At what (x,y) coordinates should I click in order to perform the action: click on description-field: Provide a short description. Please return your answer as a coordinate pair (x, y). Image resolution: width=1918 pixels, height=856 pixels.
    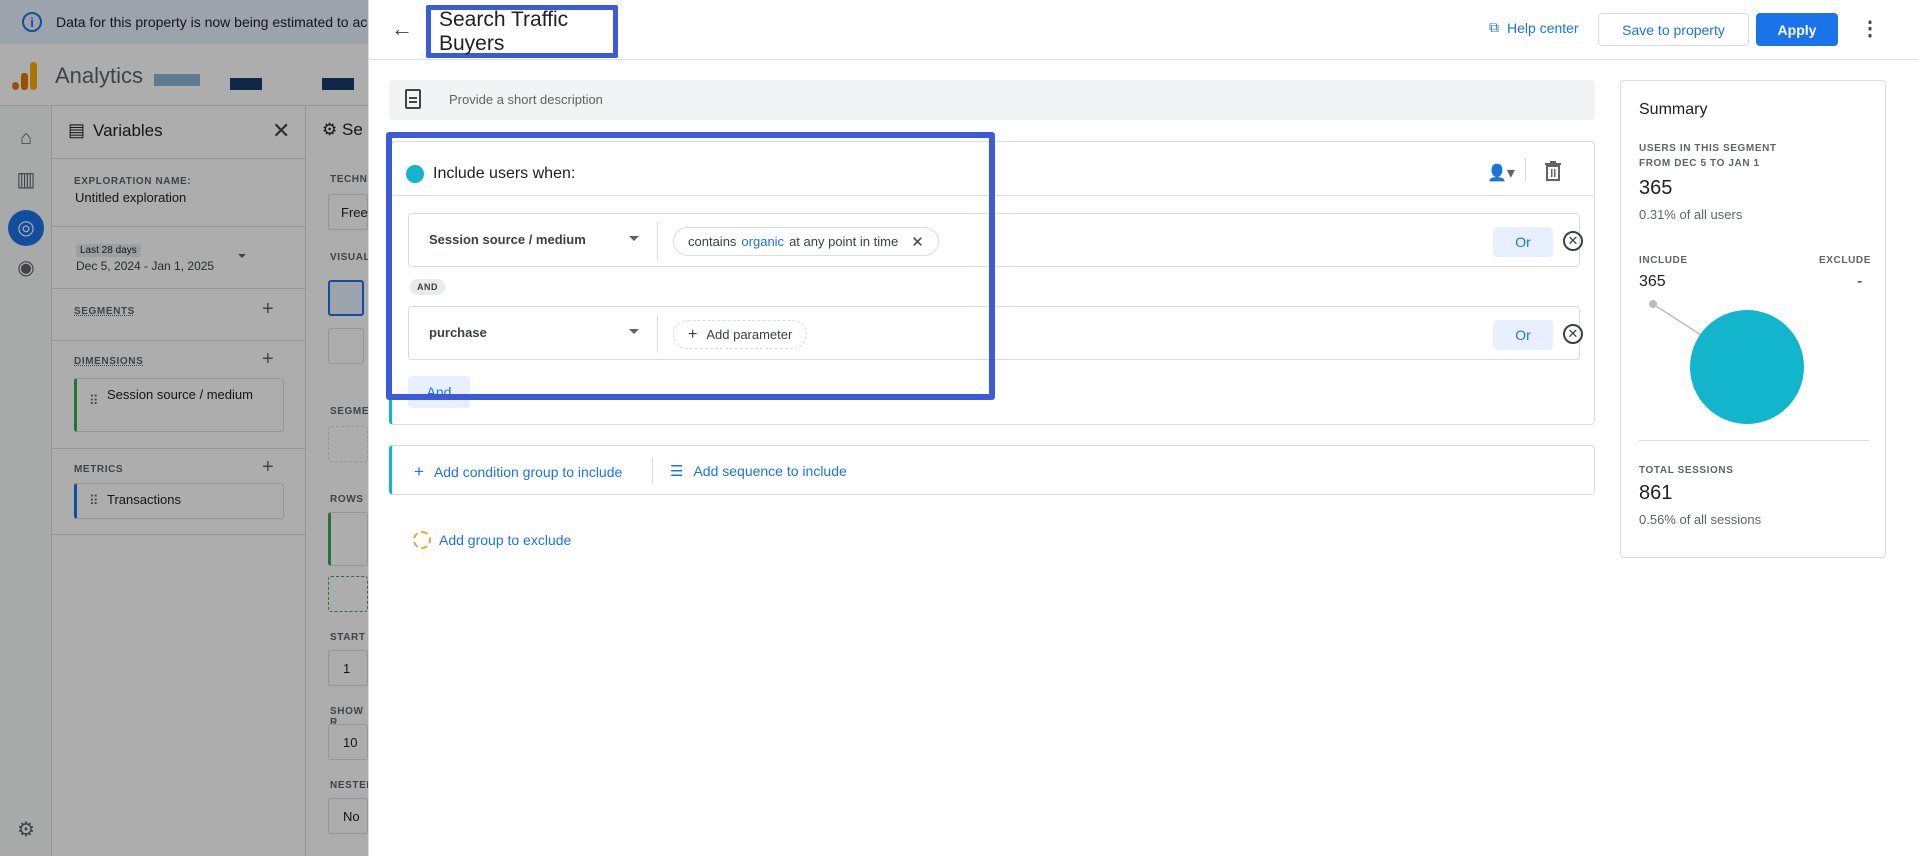
    Looking at the image, I should click on (992, 100).